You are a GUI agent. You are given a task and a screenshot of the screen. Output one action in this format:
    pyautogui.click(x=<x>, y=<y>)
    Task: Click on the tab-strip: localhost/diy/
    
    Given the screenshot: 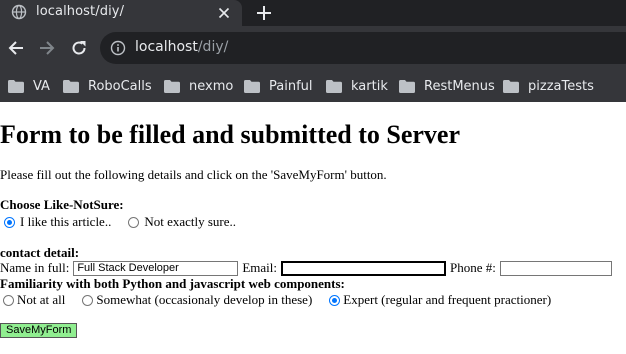 What is the action you would take?
    pyautogui.click(x=313, y=13)
    